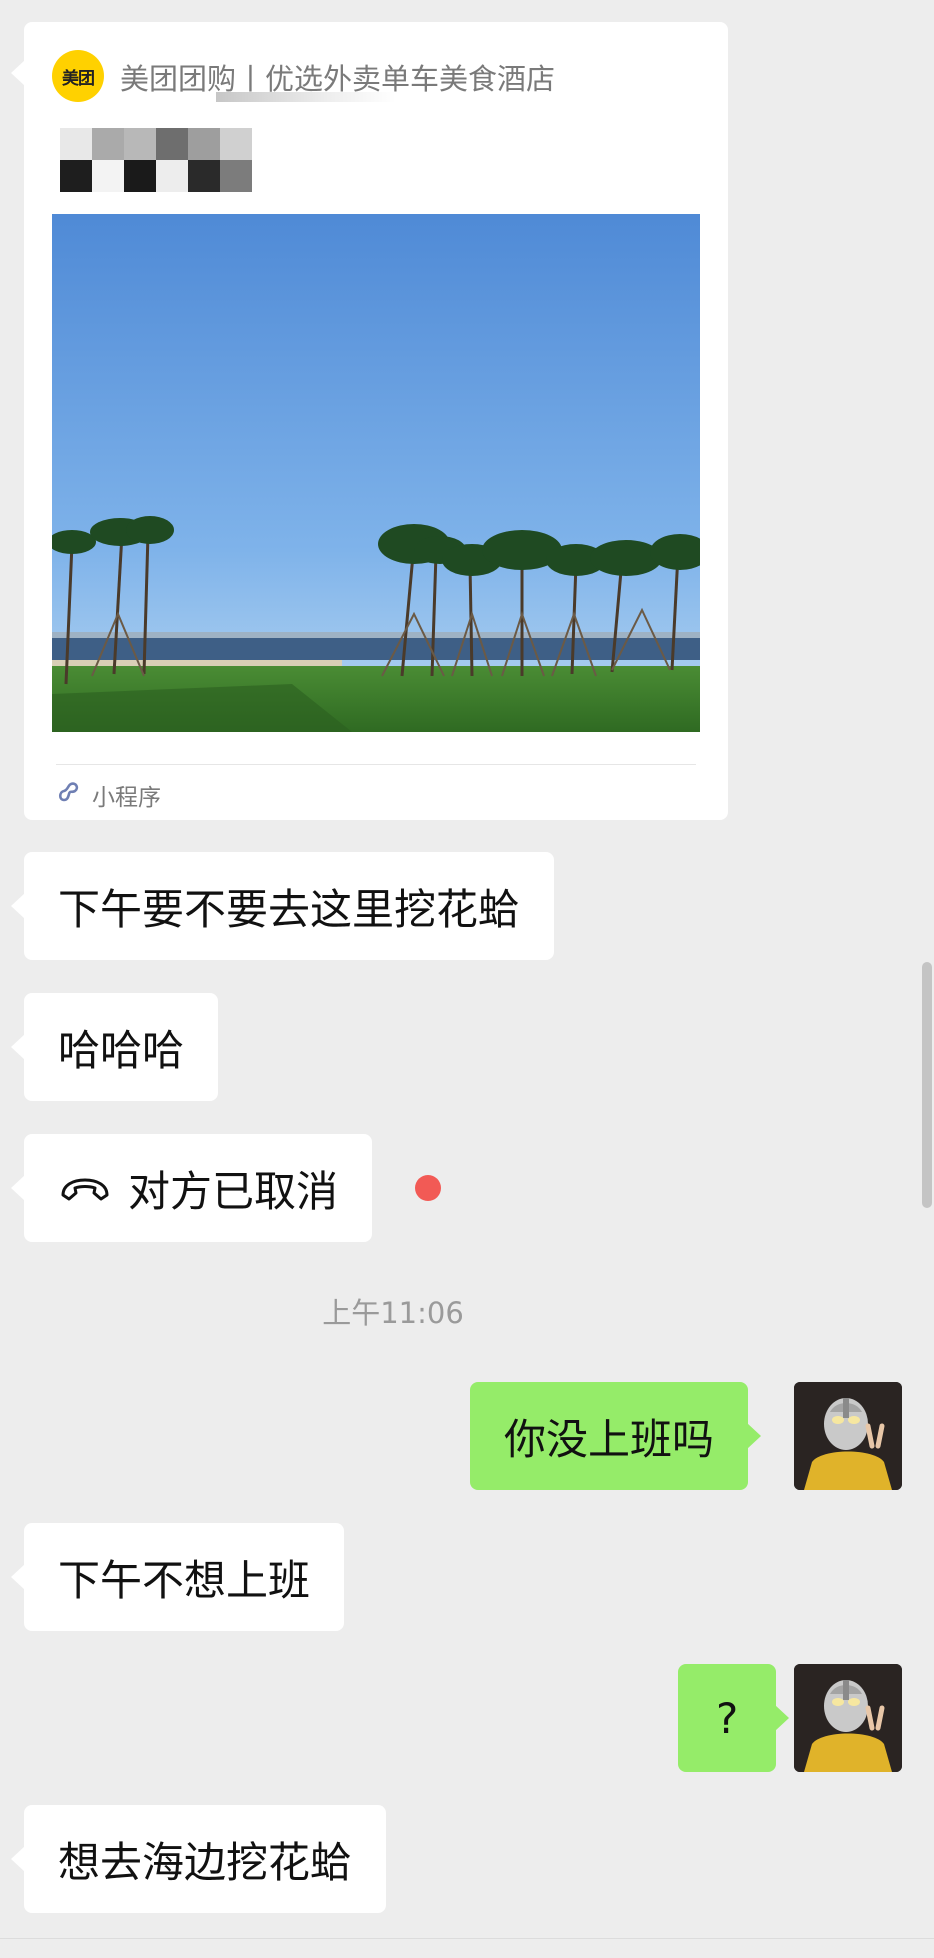 The height and width of the screenshot is (1958, 934). What do you see at coordinates (68, 792) in the screenshot?
I see `mini-program-link-icon` at bounding box center [68, 792].